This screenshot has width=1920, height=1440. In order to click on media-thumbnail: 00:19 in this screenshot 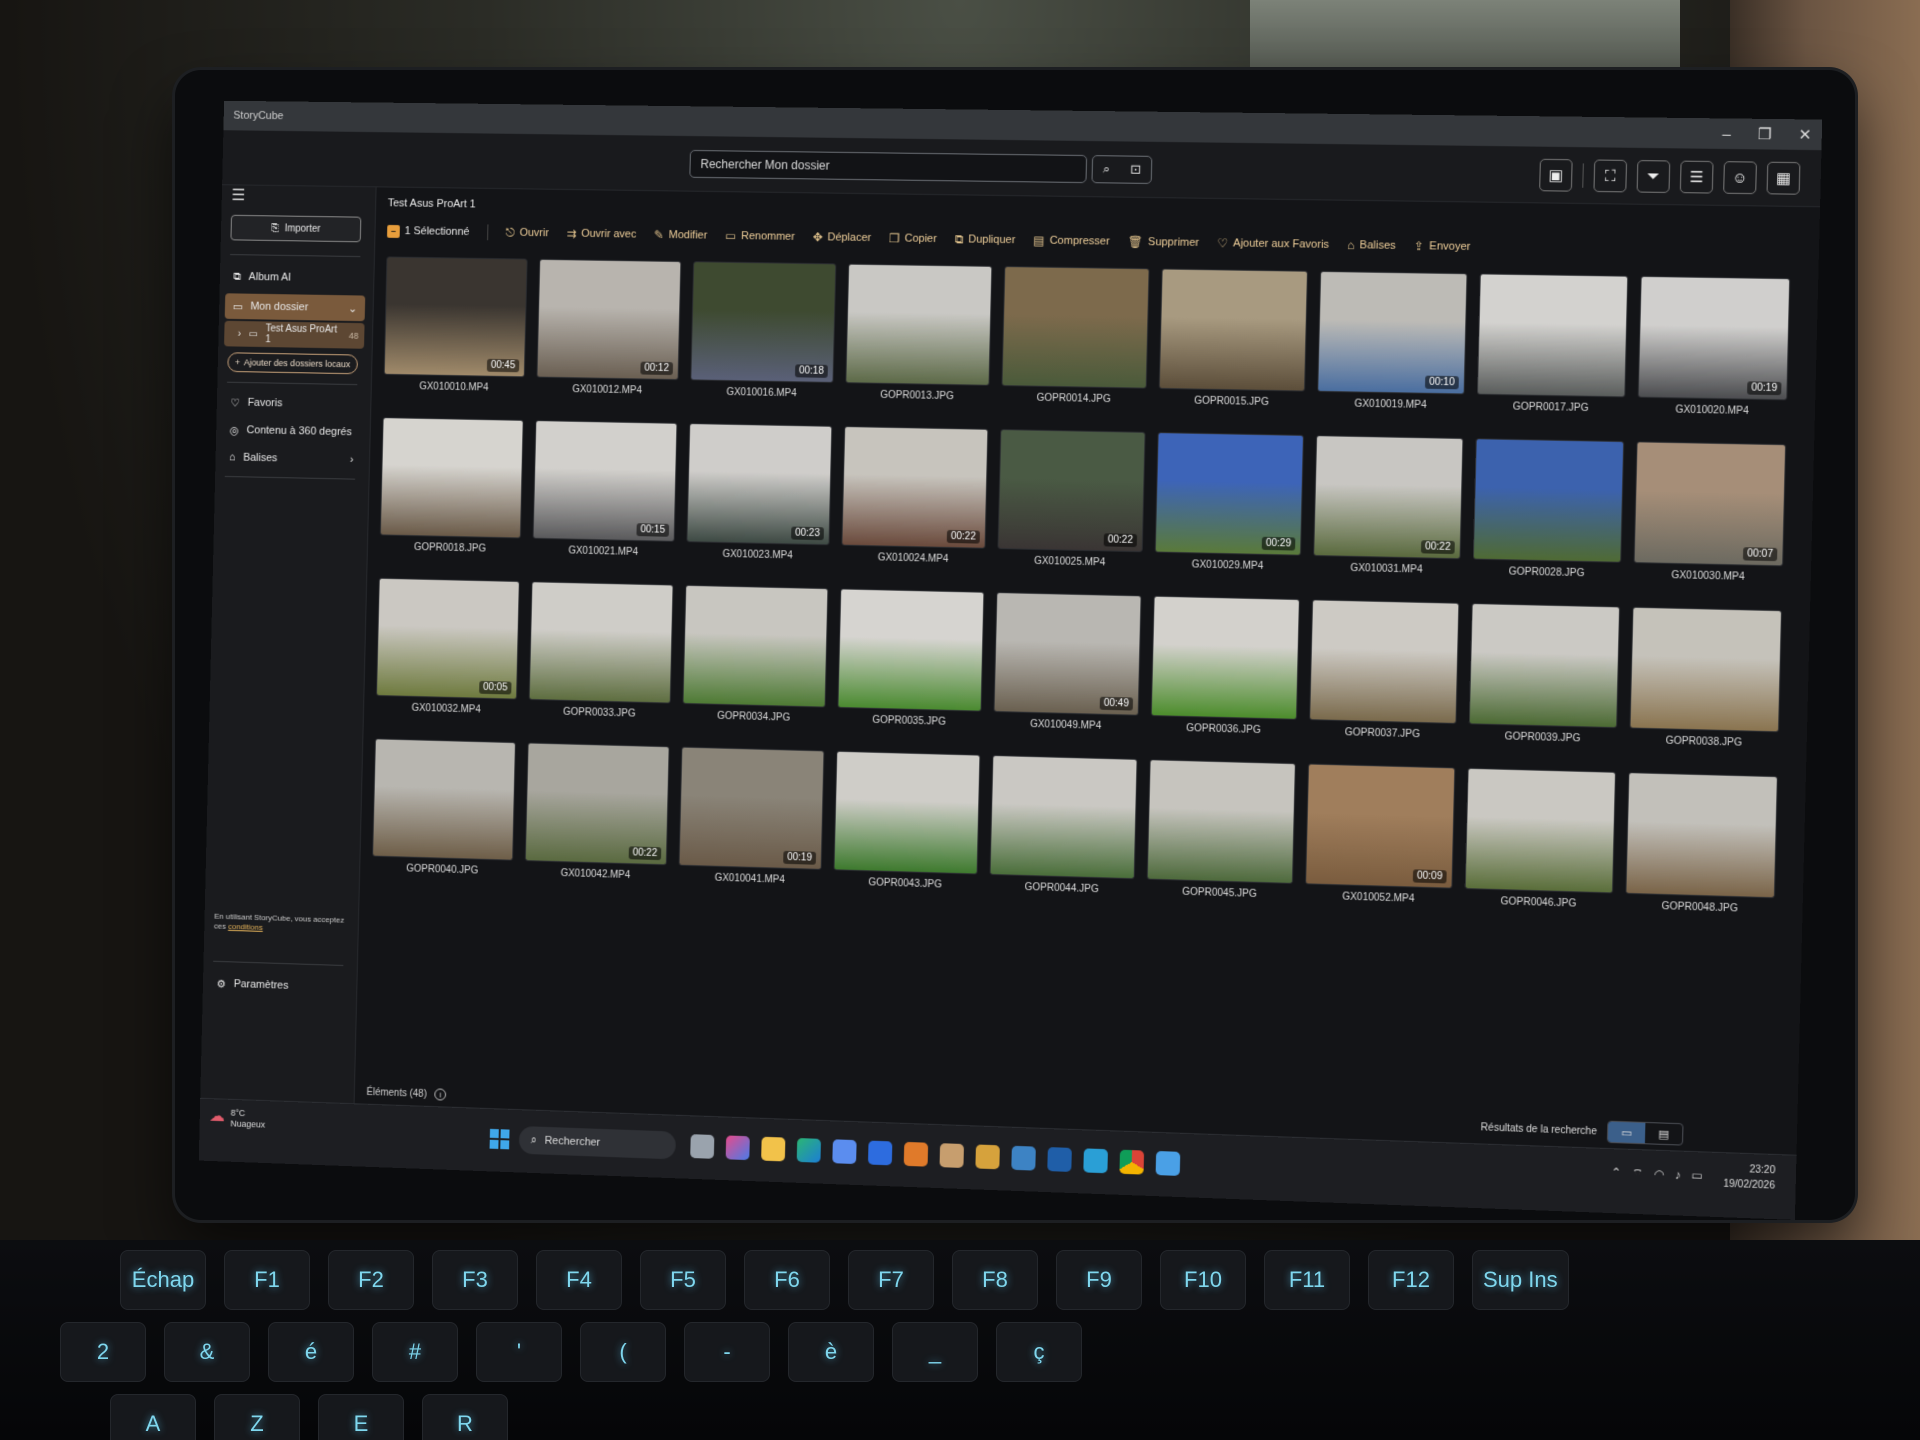, I will do `click(1714, 338)`.